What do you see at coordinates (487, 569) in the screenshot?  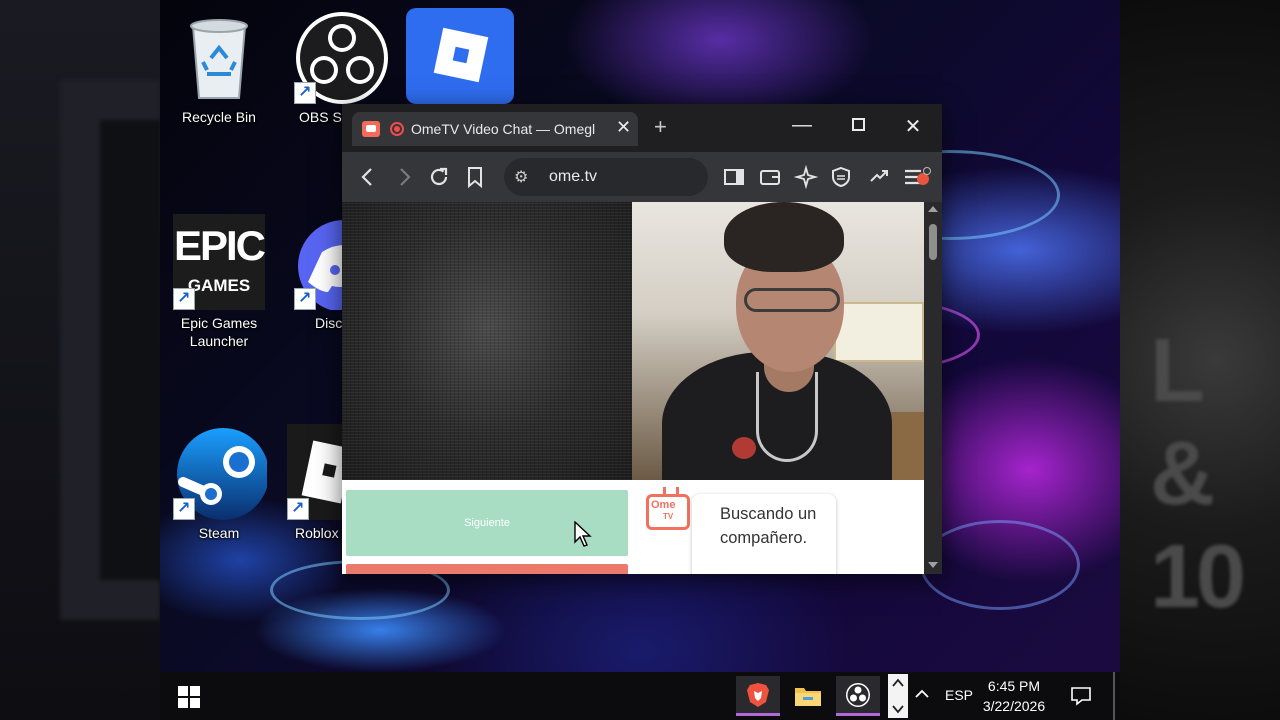 I see `stop-button` at bounding box center [487, 569].